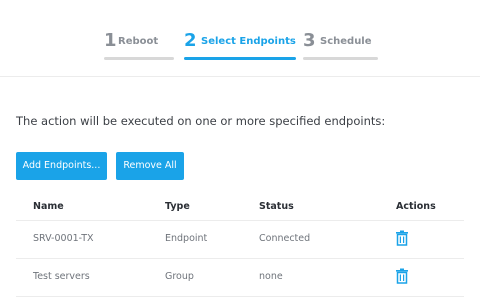 The width and height of the screenshot is (480, 307). Describe the element at coordinates (416, 206) in the screenshot. I see `column-header-actions: Actions` at that location.